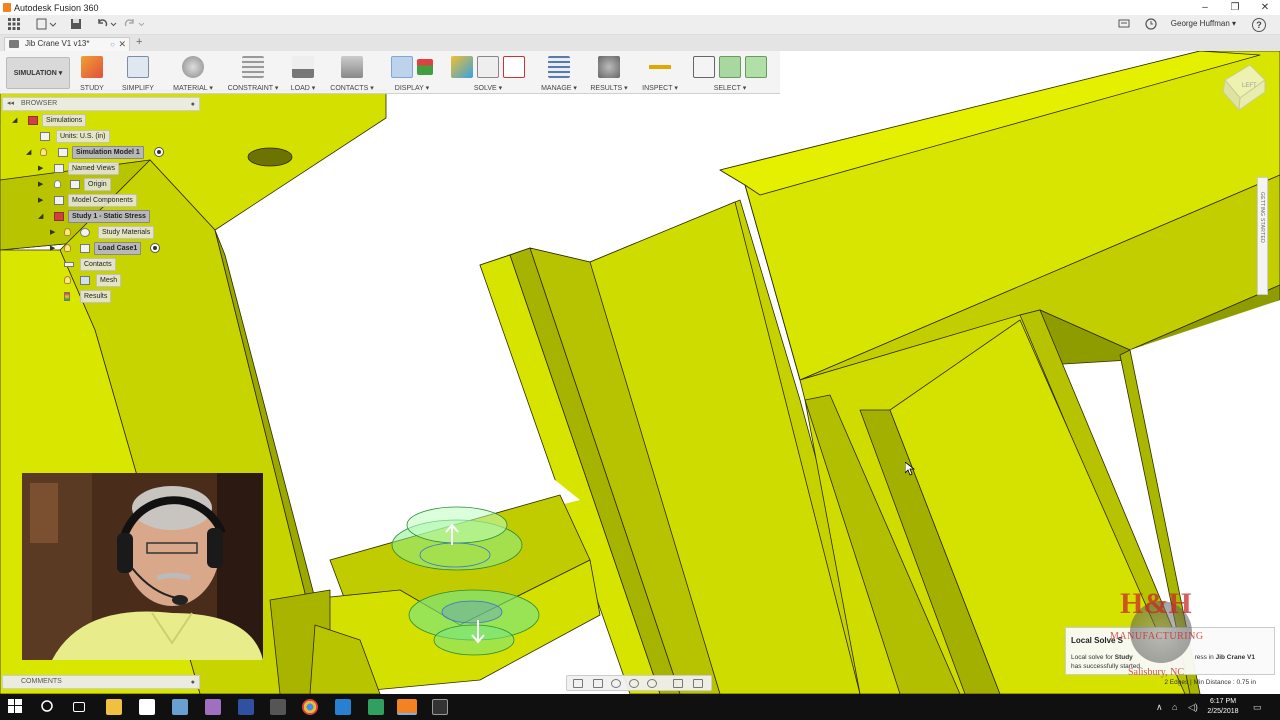 The height and width of the screenshot is (720, 1280). What do you see at coordinates (193, 105) in the screenshot?
I see `pin-icon: ●` at bounding box center [193, 105].